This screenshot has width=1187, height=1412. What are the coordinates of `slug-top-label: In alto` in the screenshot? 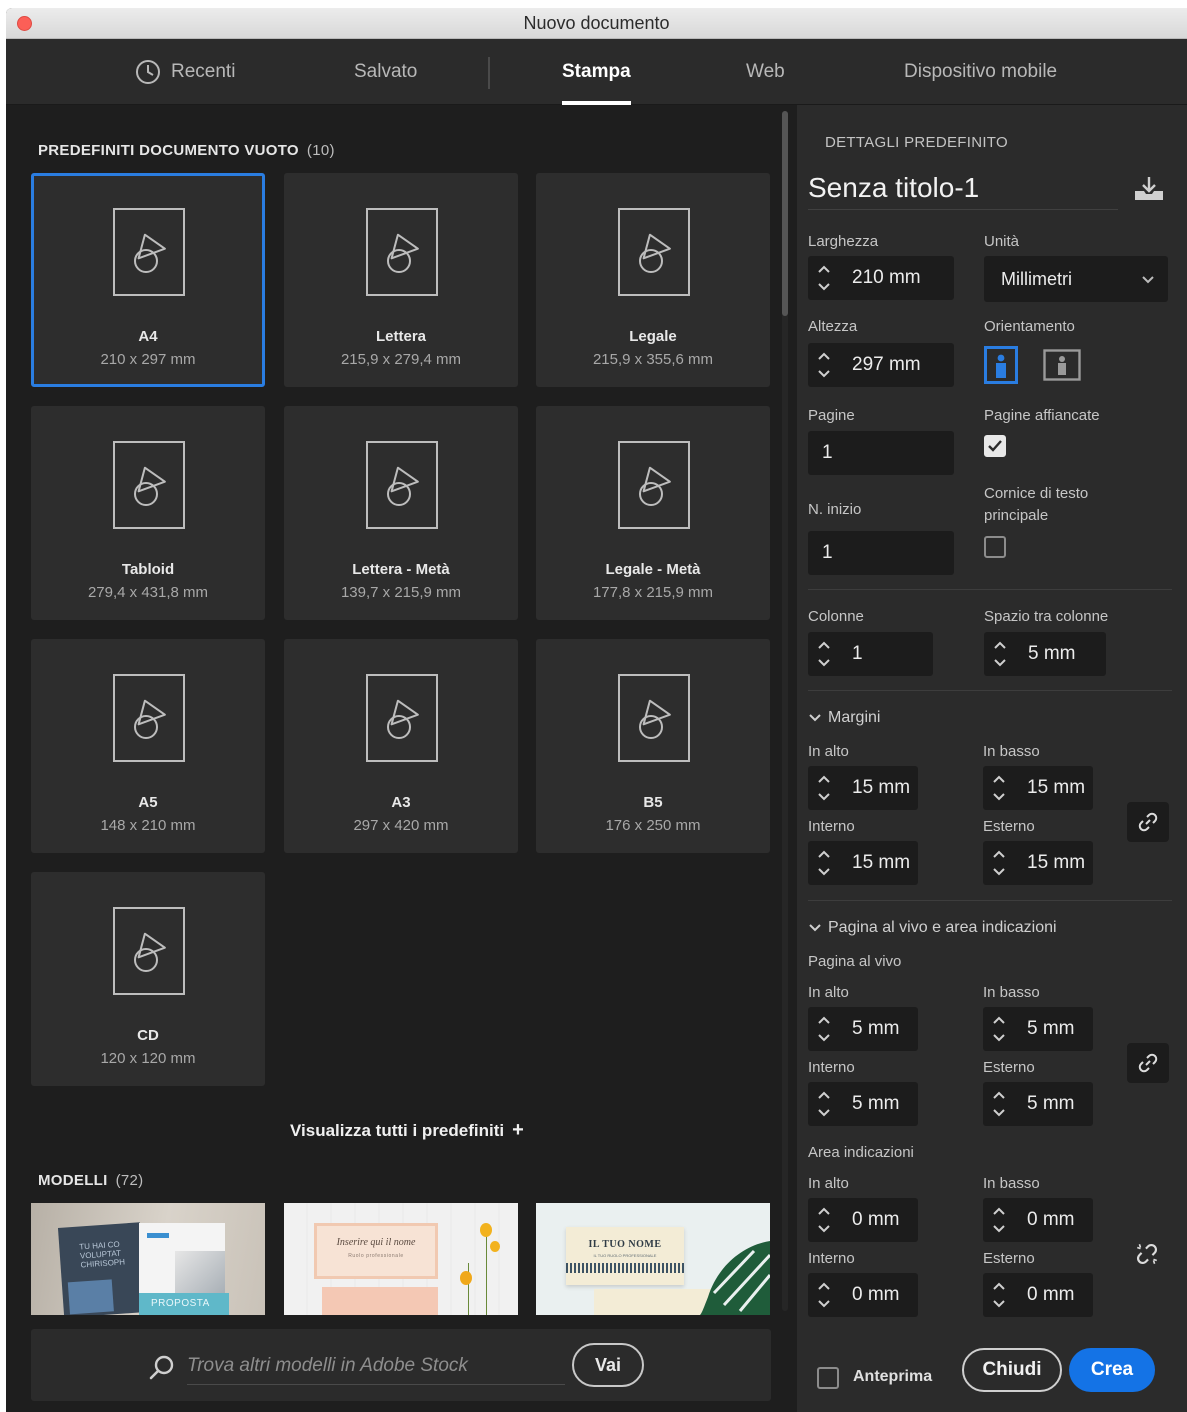 It's located at (828, 1183).